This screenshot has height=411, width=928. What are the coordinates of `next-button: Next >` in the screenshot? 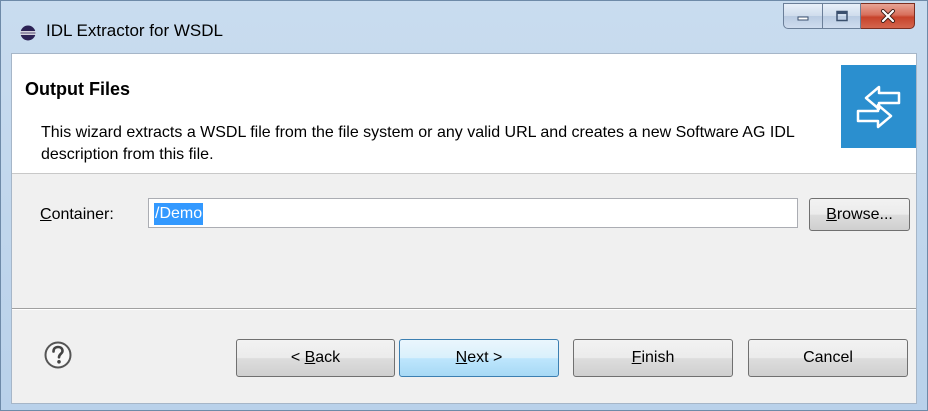 It's located at (479, 358).